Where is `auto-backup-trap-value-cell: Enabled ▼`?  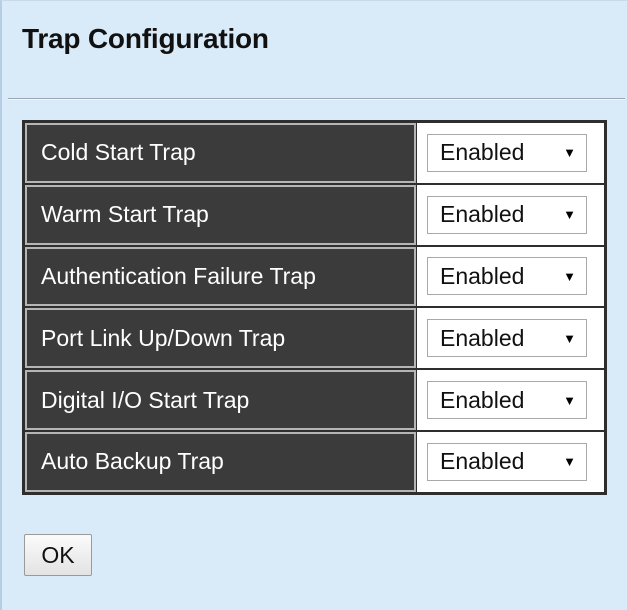 auto-backup-trap-value-cell: Enabled ▼ is located at coordinates (510, 461).